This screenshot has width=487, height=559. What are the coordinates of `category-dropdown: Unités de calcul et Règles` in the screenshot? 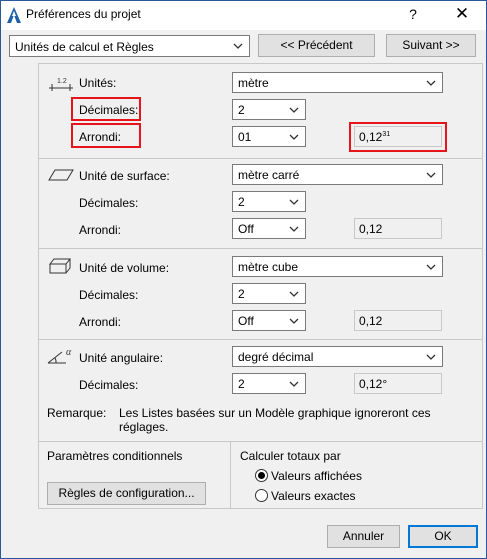 It's located at (129, 46).